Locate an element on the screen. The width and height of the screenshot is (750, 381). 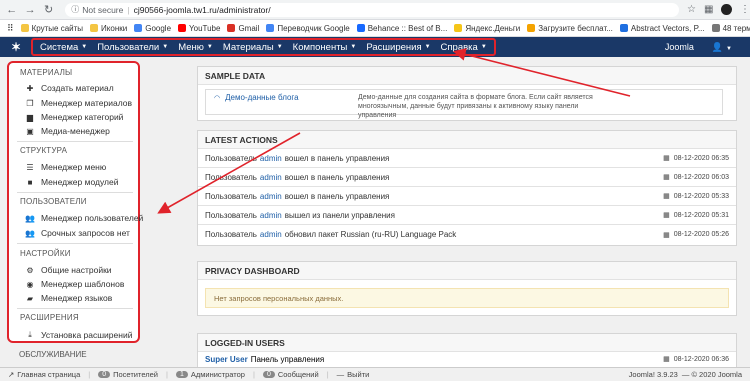
navbar-right: Joomla 👤 ▼ is located at coordinates (707, 47).